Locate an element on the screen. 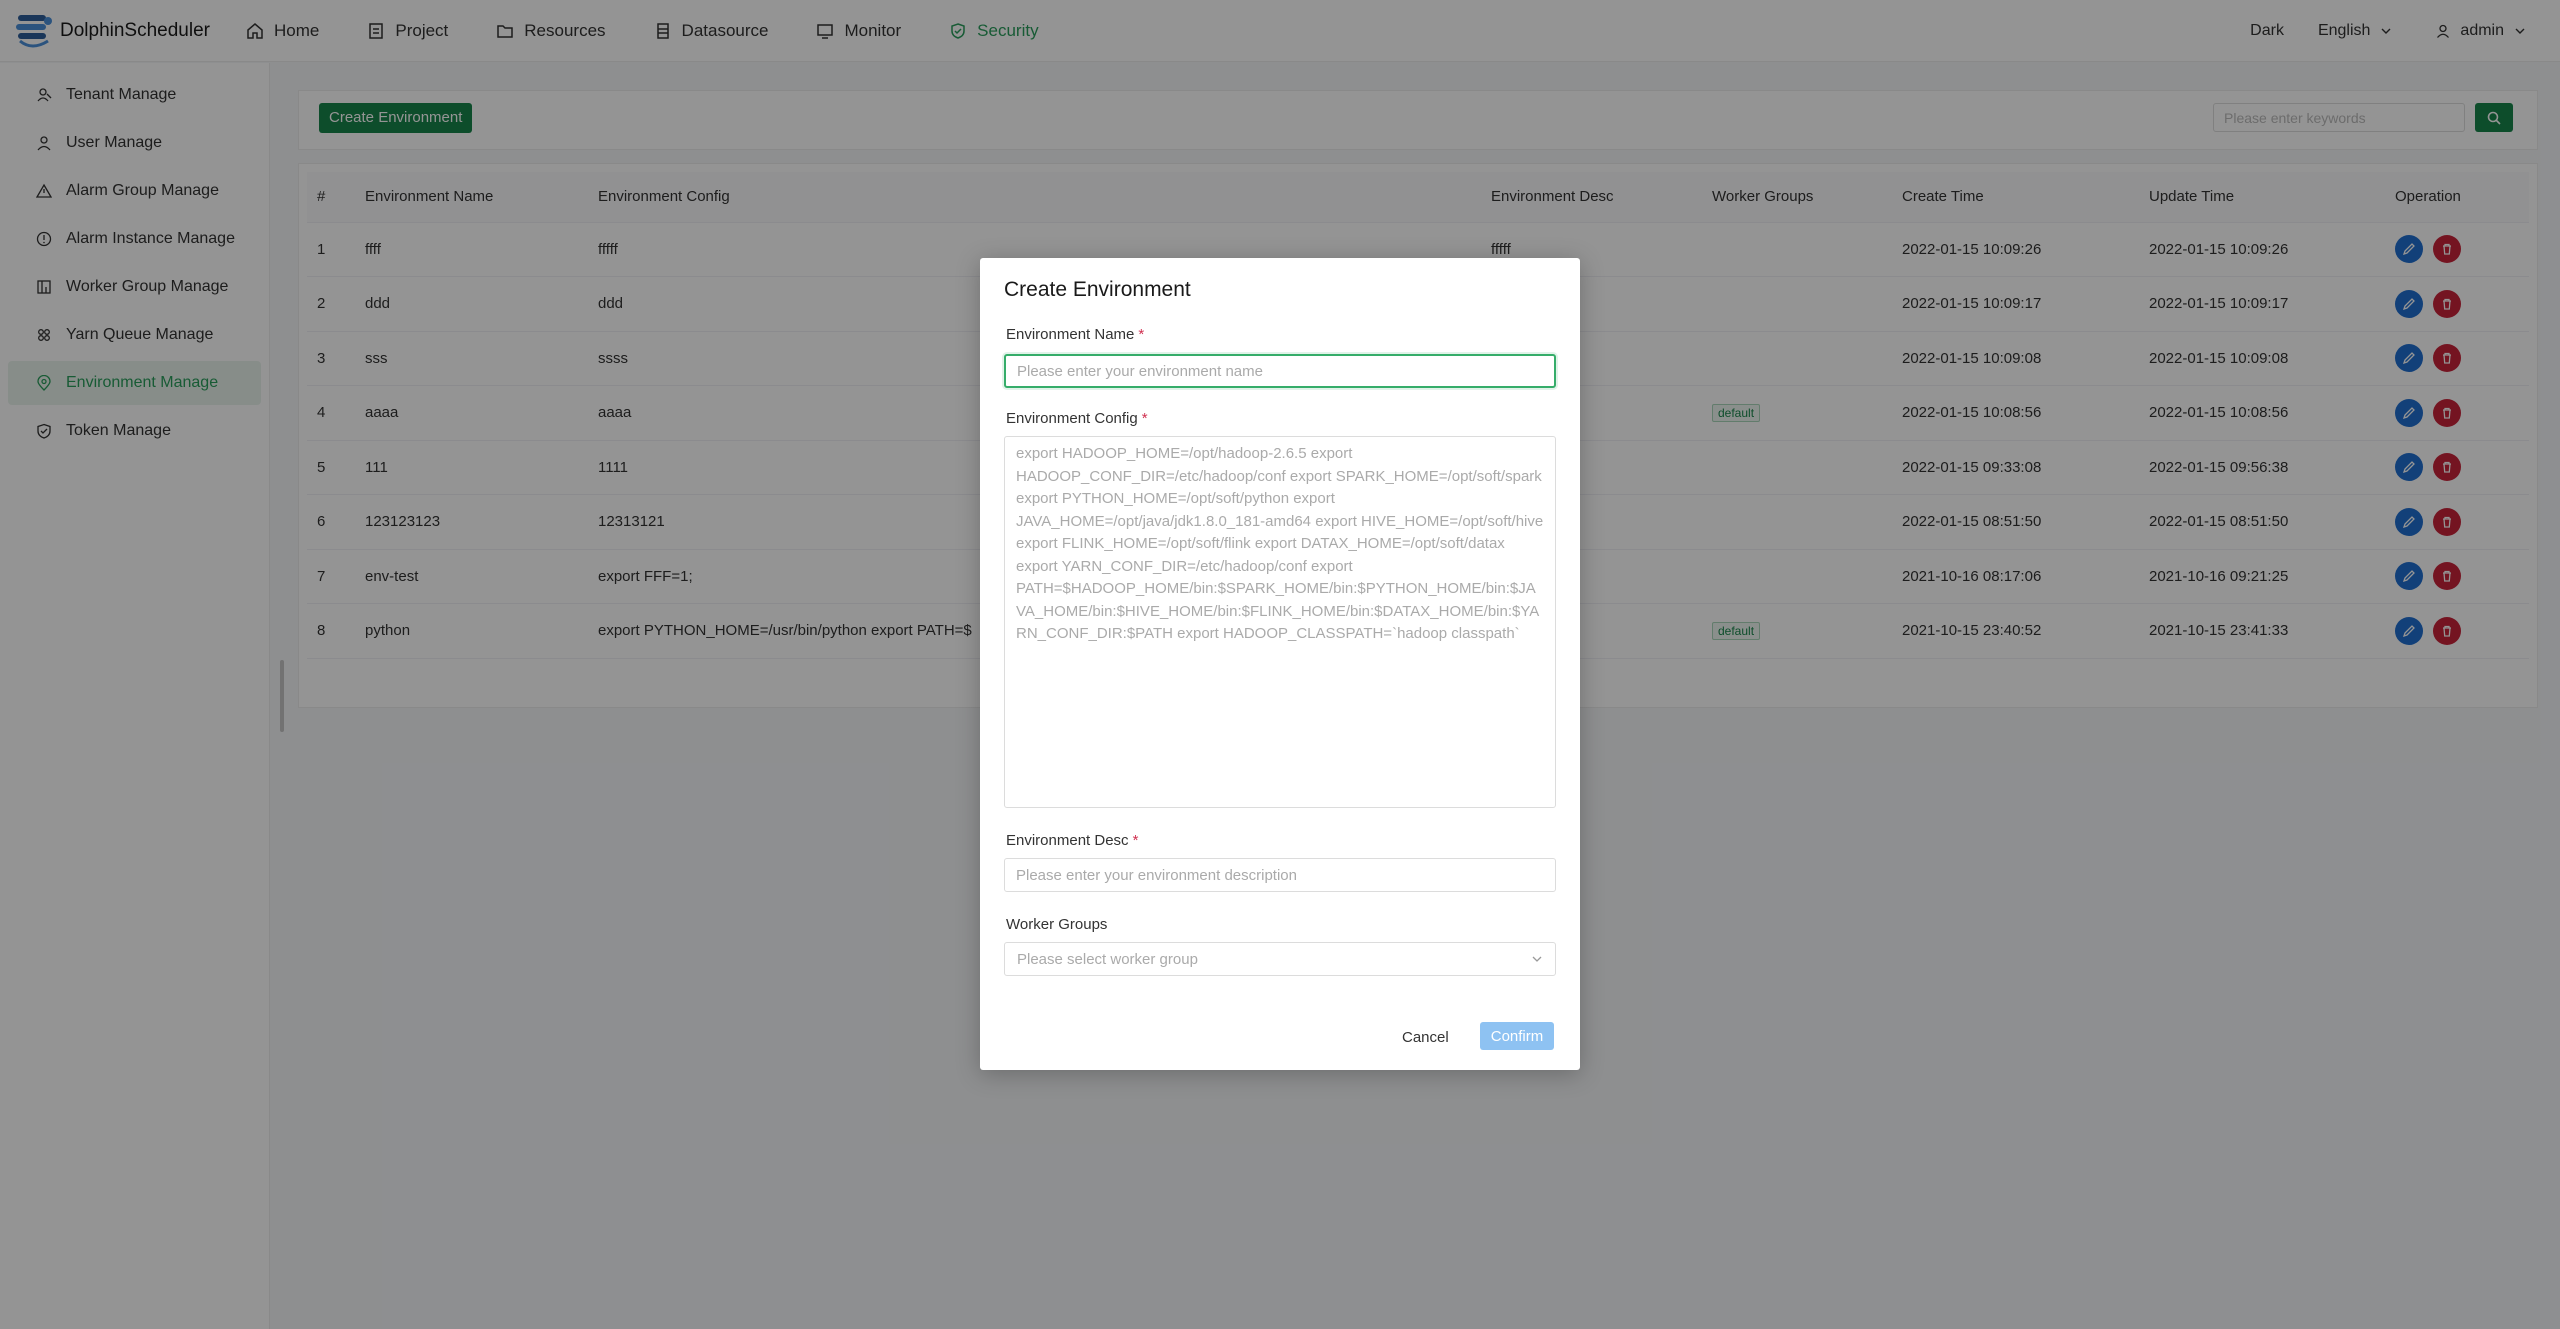  worker-groups-label: Worker Groups is located at coordinates (1057, 924).